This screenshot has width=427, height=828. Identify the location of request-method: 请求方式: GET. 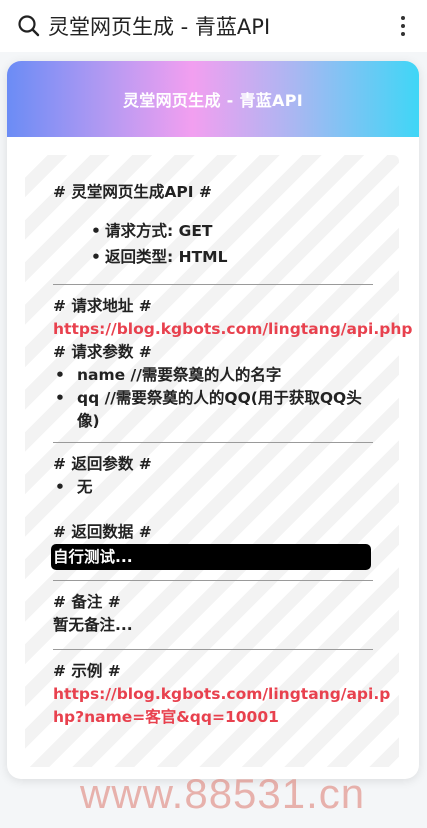
(245, 231).